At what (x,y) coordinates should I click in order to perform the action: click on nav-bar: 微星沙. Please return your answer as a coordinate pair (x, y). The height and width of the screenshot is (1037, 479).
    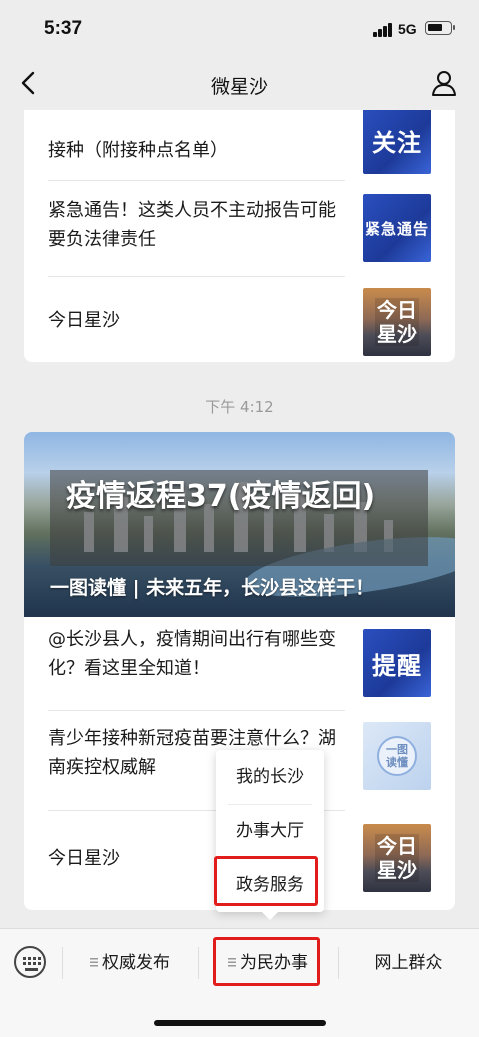
    Looking at the image, I should click on (239, 84).